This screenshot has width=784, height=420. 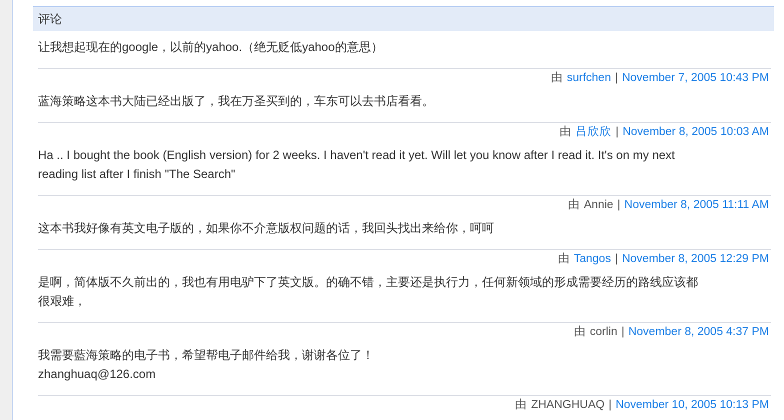 I want to click on comment-text: 这本书我好像有英文电子版的，如果你不介意版权问题的话，我回头找出来给你，呵呵, so click(x=266, y=228).